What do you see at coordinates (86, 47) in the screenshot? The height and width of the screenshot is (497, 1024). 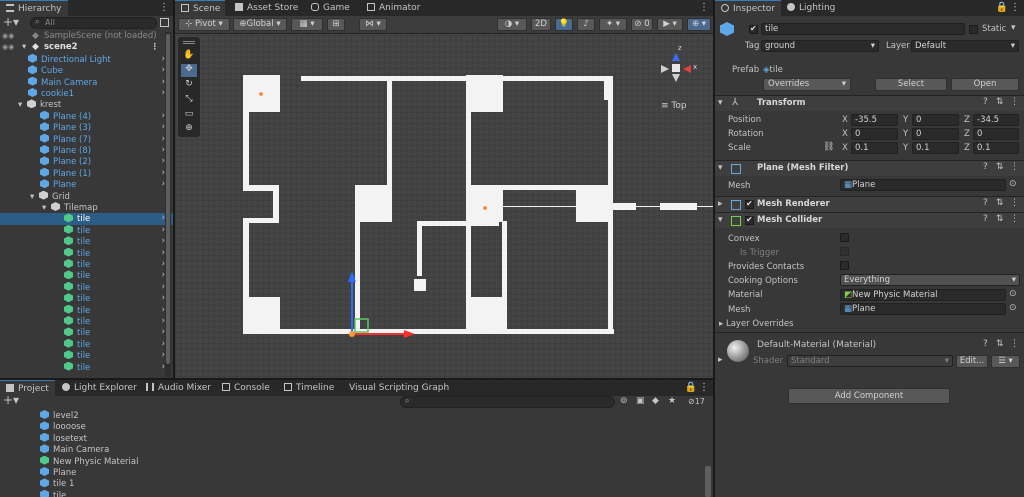 I see `hierarchy-item: ◉◉ ◆ ▾ ⋮ scene2` at bounding box center [86, 47].